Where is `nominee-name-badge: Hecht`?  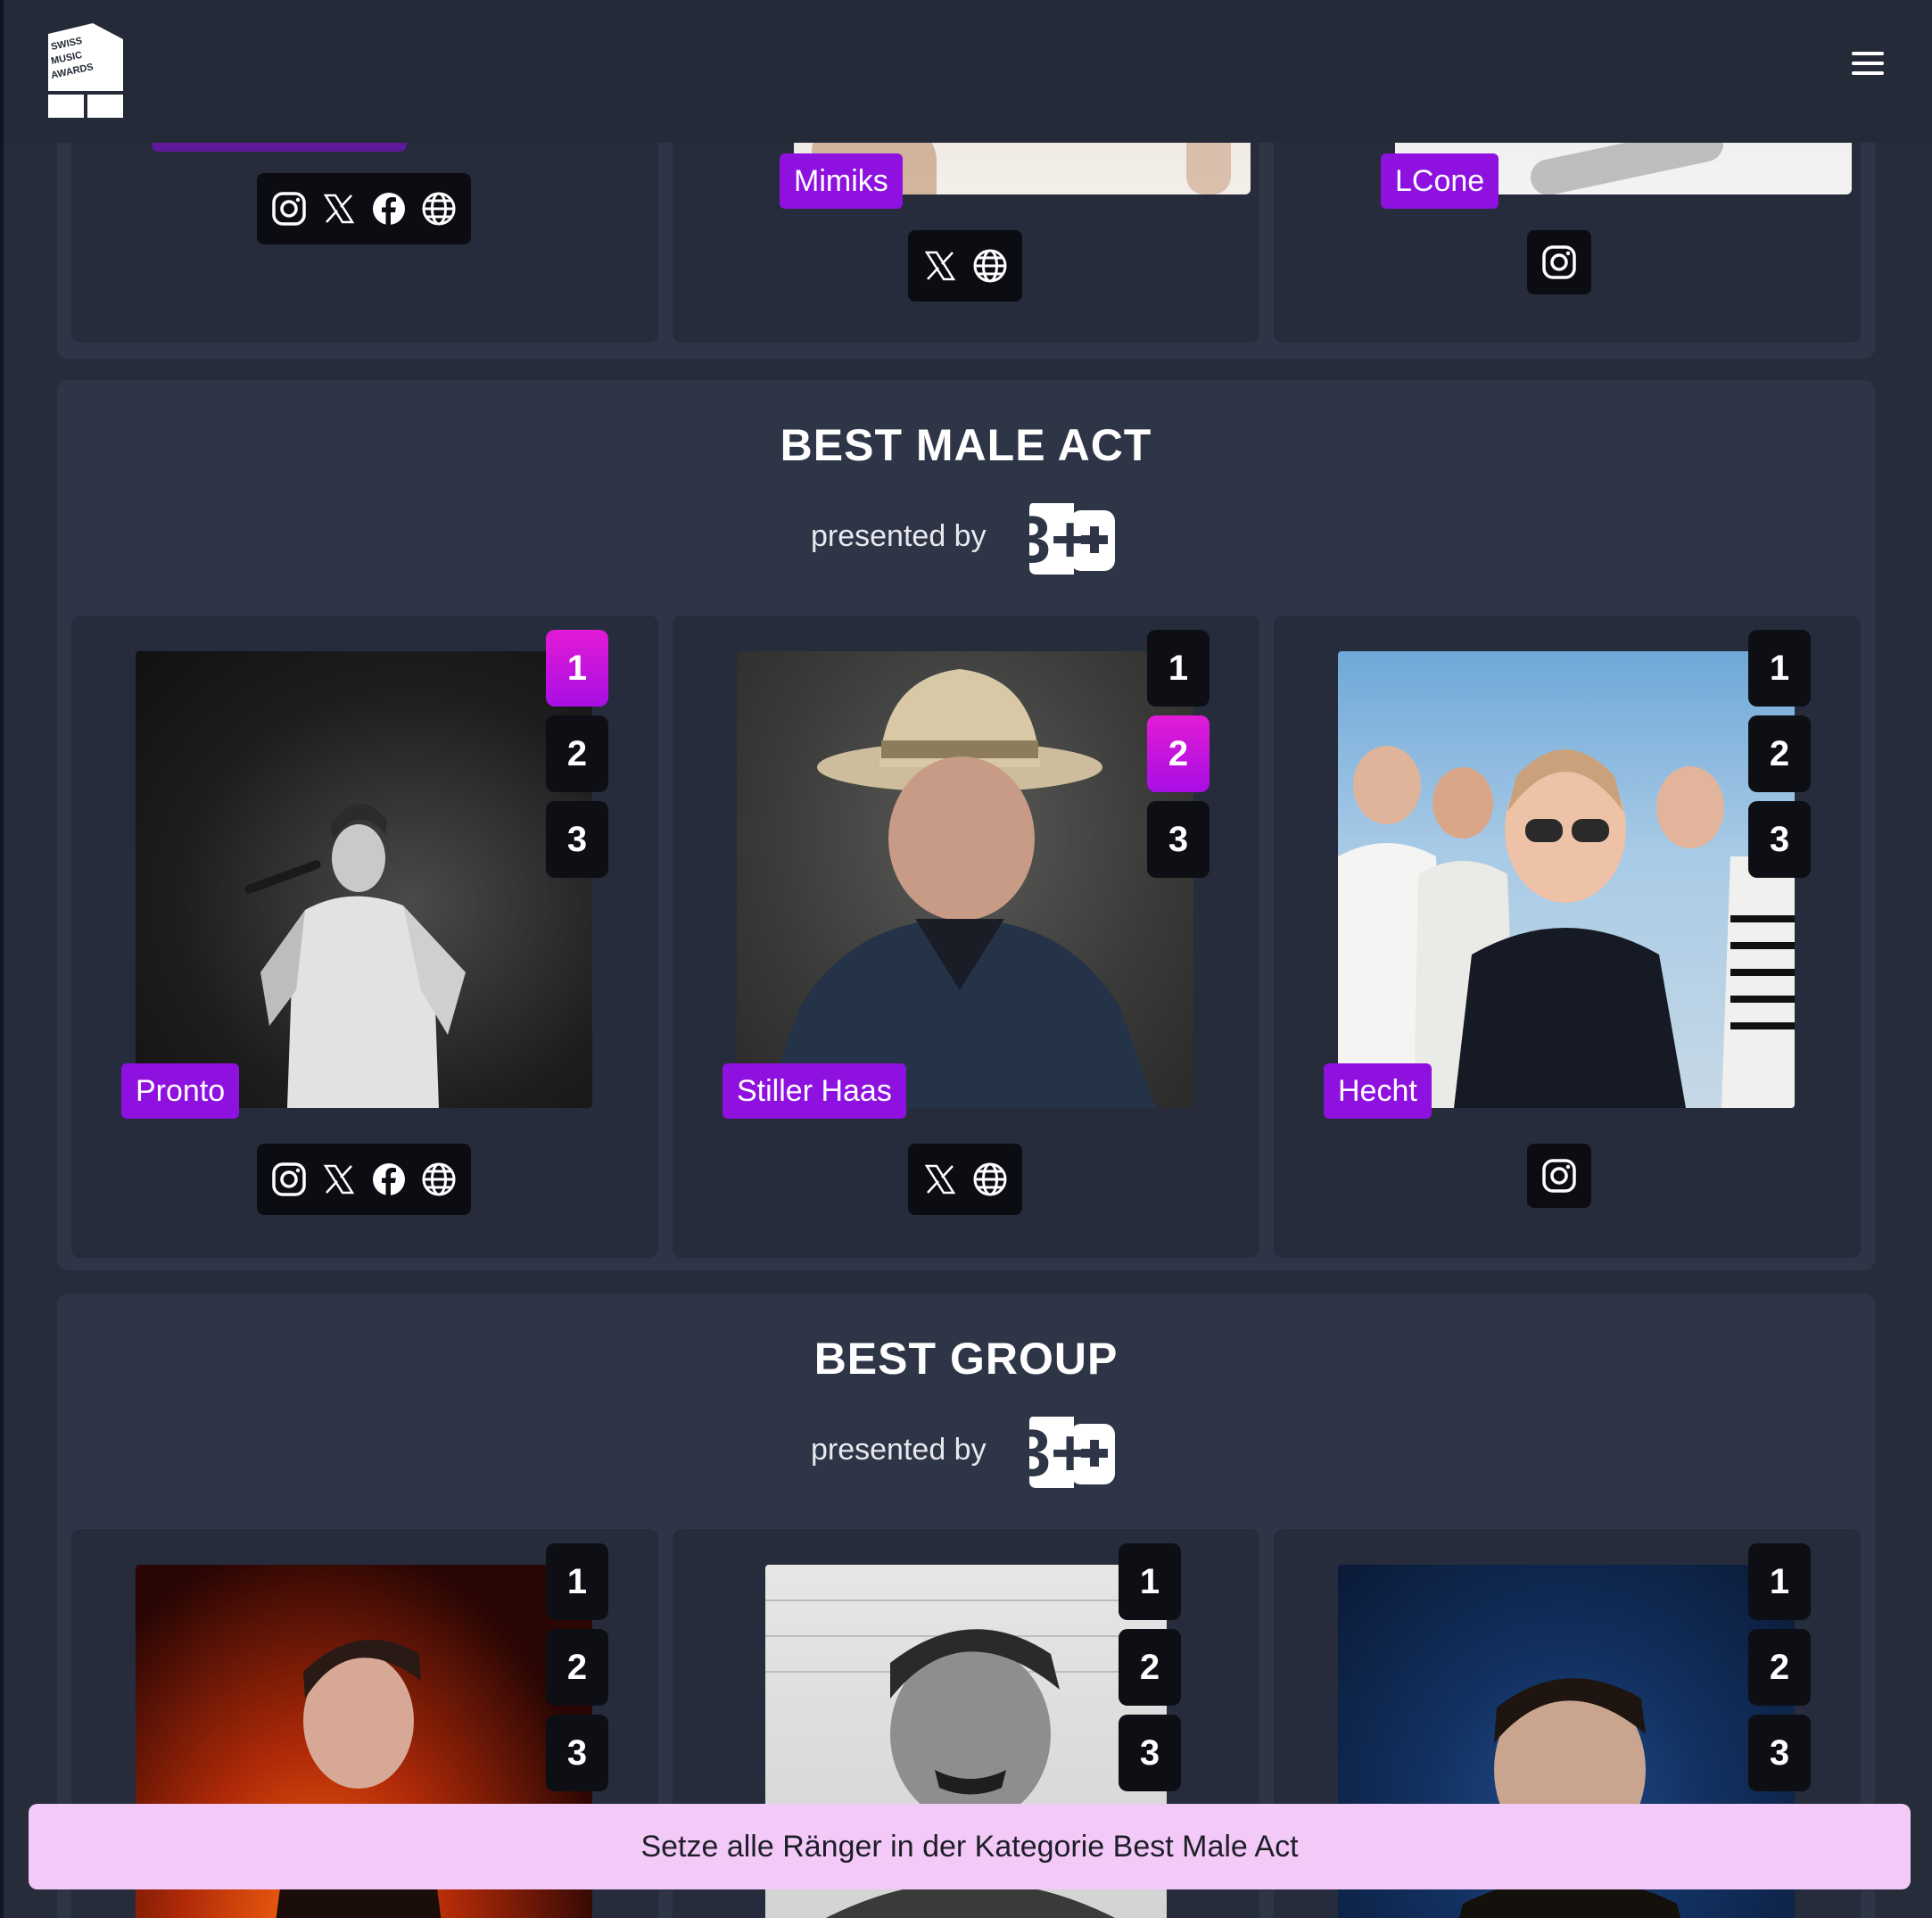
nominee-name-badge: Hecht is located at coordinates (1378, 1091).